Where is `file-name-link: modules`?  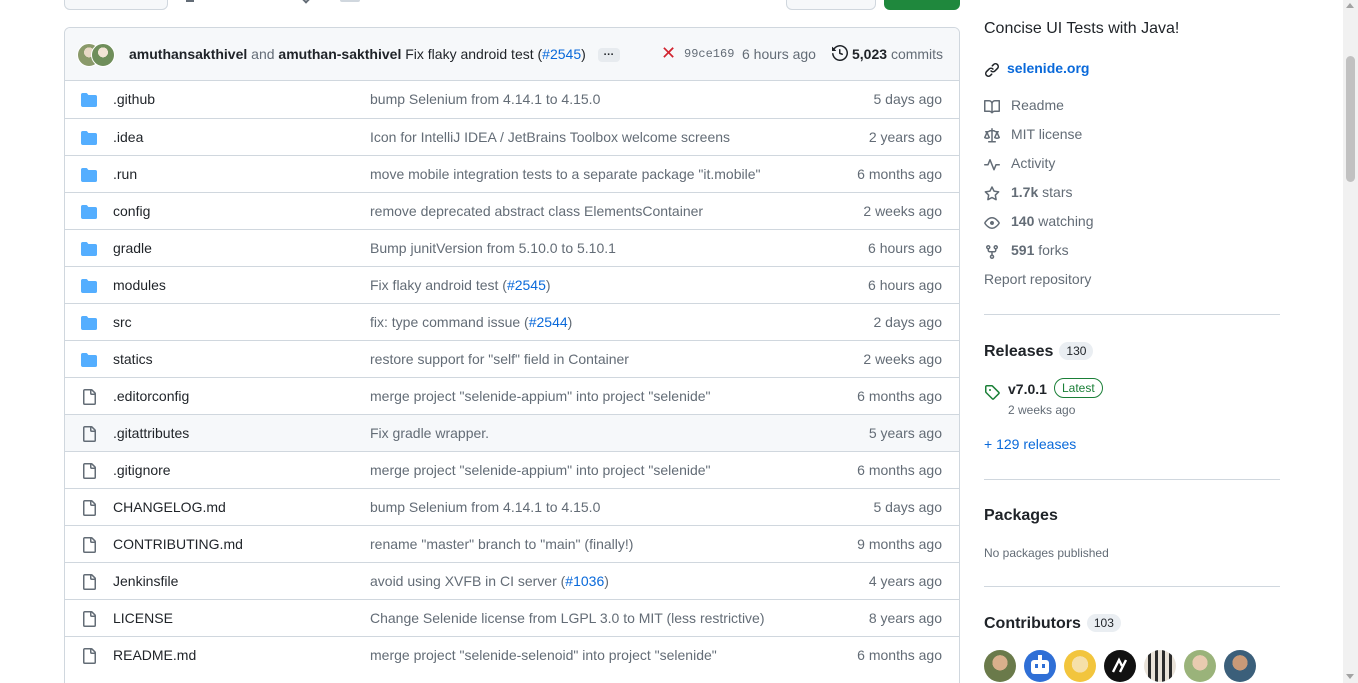 file-name-link: modules is located at coordinates (139, 285).